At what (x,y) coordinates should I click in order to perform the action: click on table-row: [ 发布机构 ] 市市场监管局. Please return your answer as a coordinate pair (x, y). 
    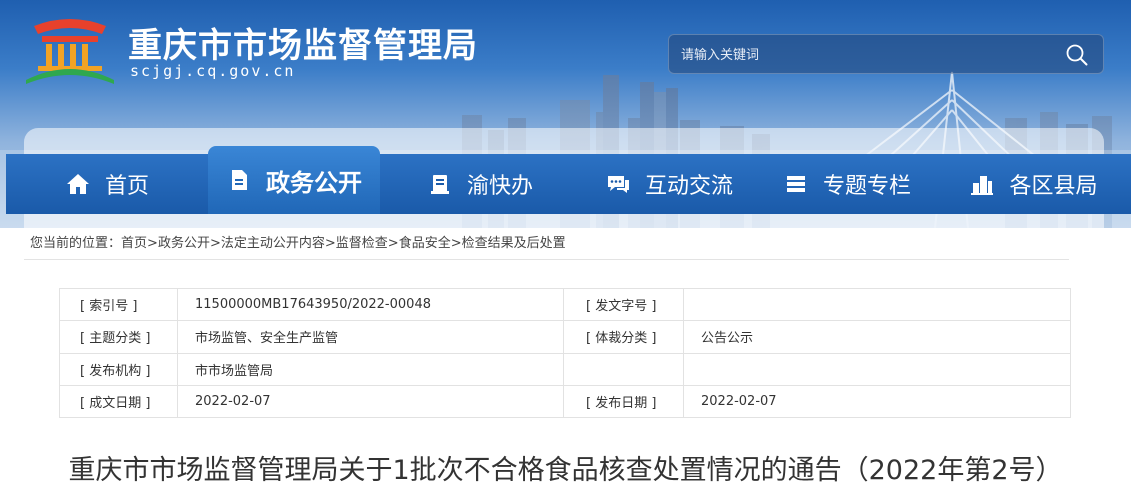
    Looking at the image, I should click on (565, 369).